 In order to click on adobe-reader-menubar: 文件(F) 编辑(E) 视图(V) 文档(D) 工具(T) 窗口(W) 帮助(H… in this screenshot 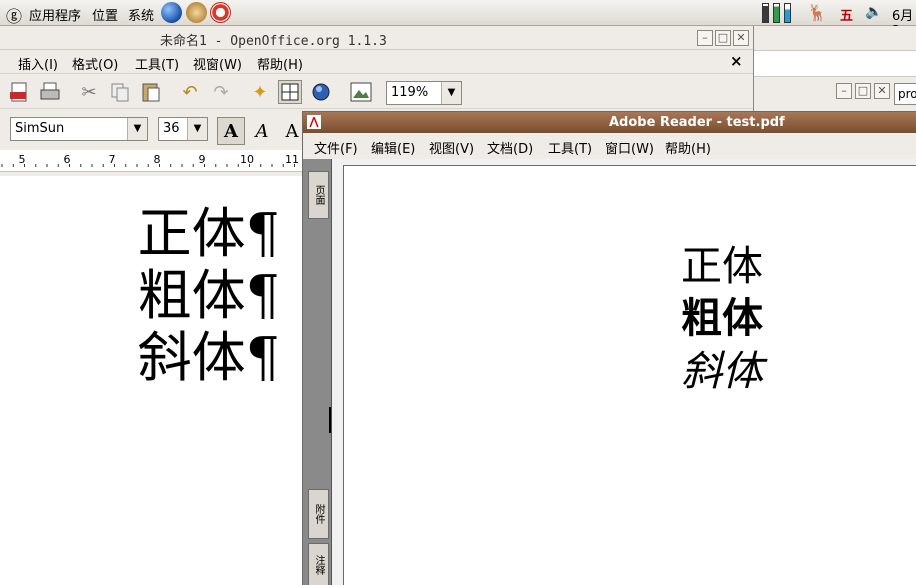, I will do `click(609, 146)`.